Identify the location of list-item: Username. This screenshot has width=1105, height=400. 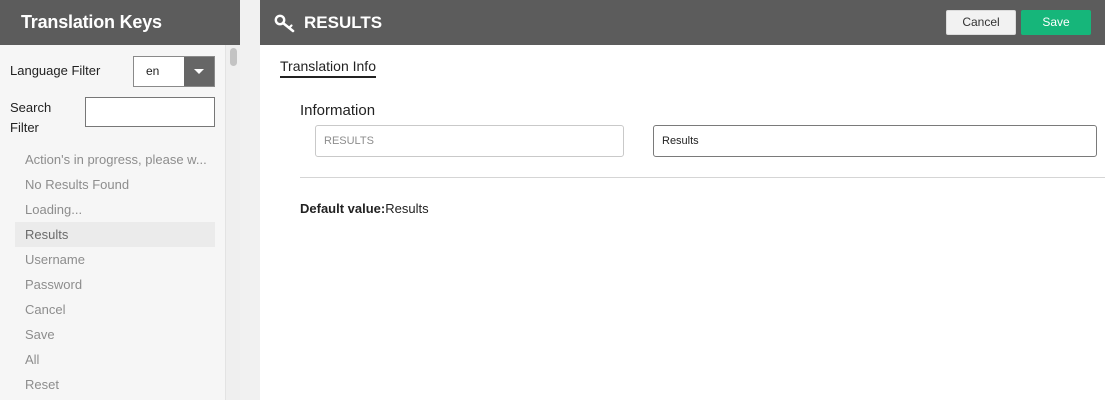
(115, 259).